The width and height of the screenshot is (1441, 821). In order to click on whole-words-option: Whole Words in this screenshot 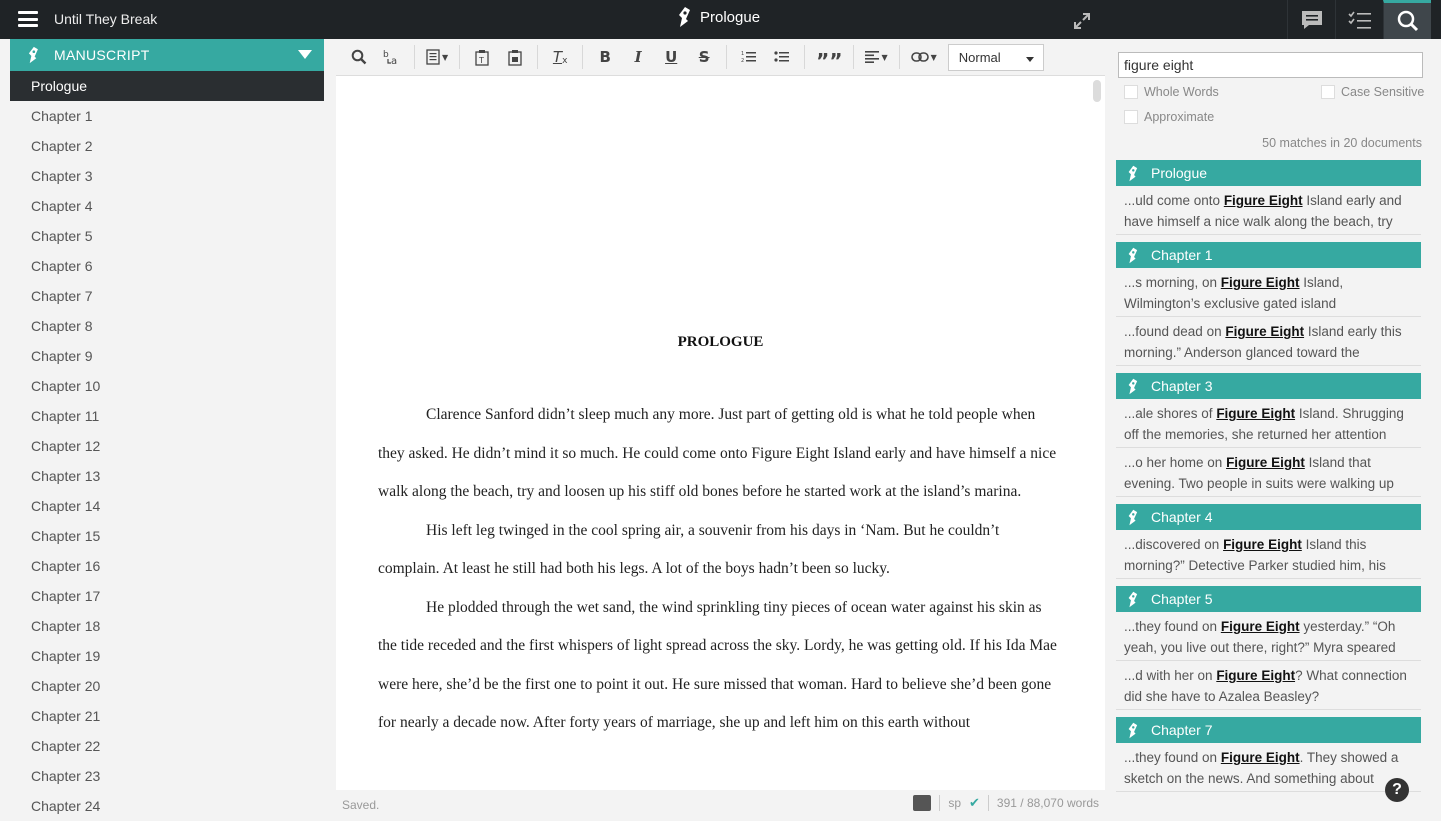, I will do `click(1171, 92)`.